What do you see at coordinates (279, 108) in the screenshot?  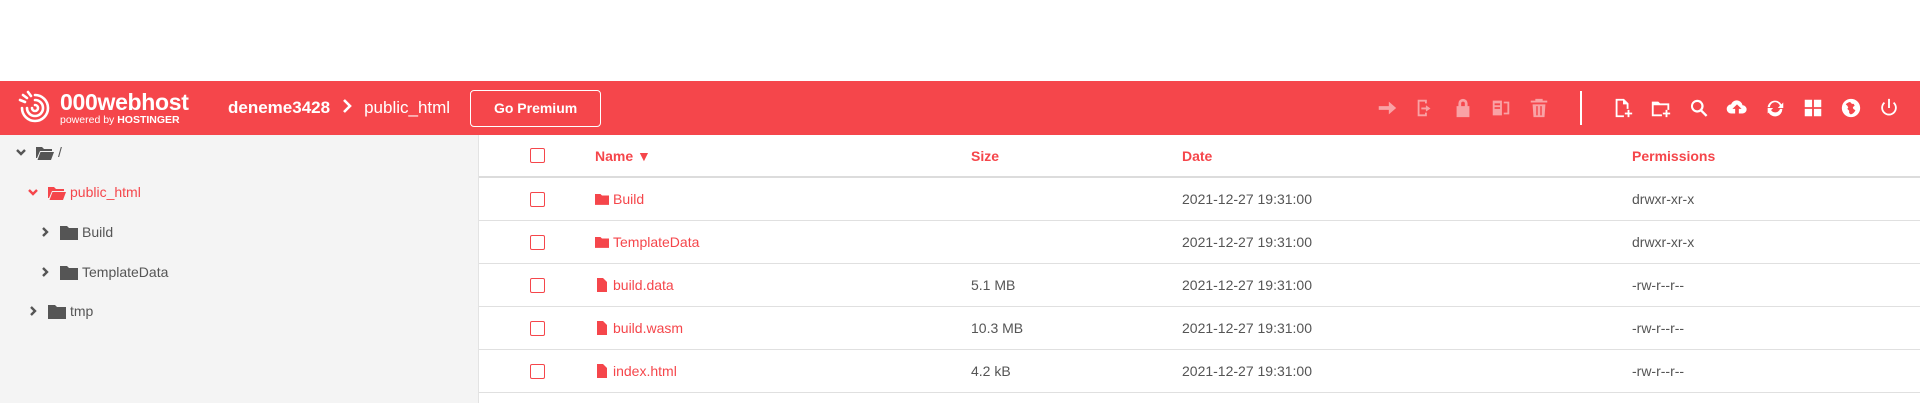 I see `breadcrumb-site: deneme3428` at bounding box center [279, 108].